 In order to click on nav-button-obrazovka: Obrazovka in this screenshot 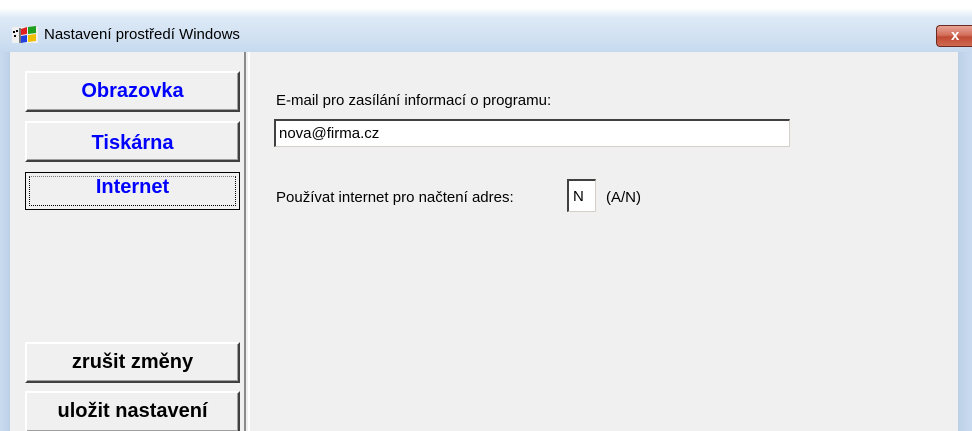, I will do `click(132, 91)`.